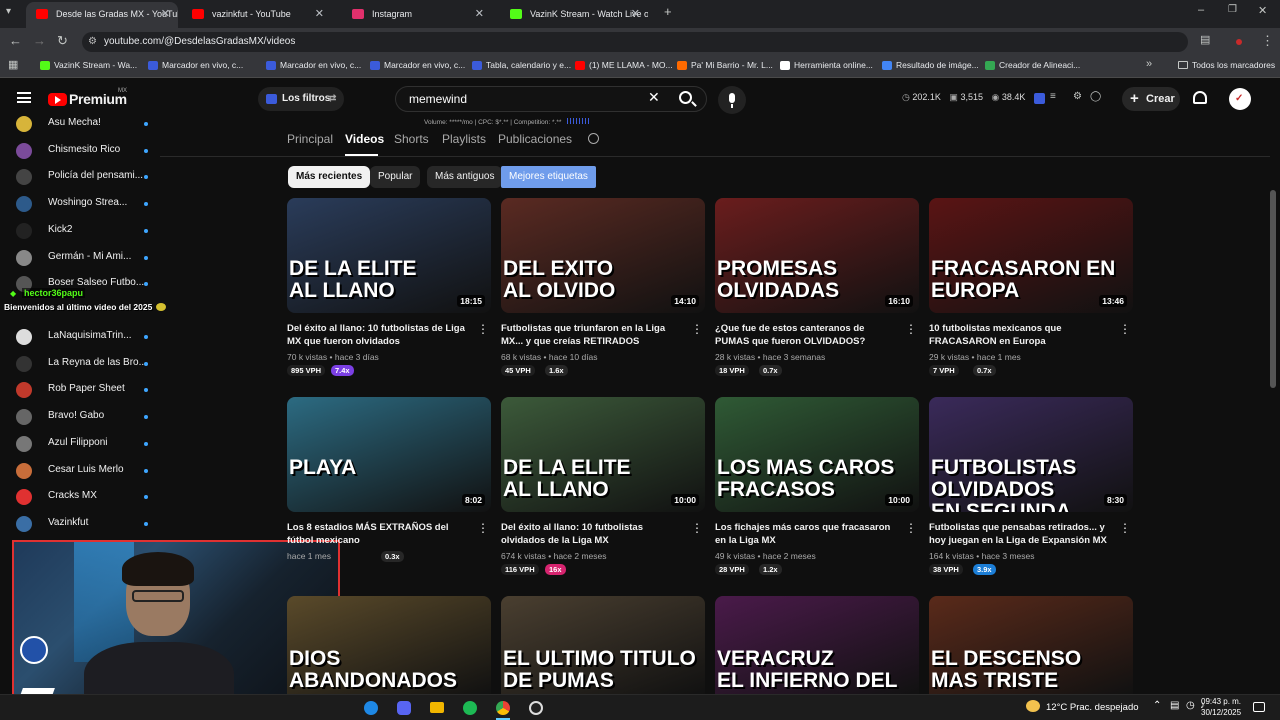 This screenshot has width=1280, height=720. Describe the element at coordinates (503, 708) in the screenshot. I see `chrome-icon` at that location.